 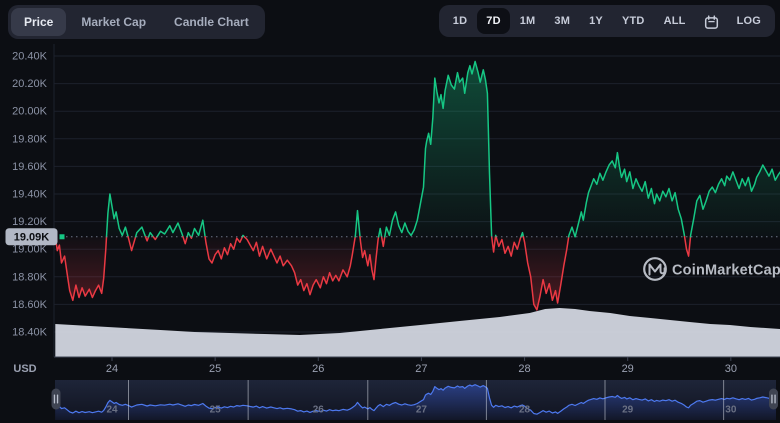 What do you see at coordinates (731, 410) in the screenshot?
I see `navigator-date-label: 30` at bounding box center [731, 410].